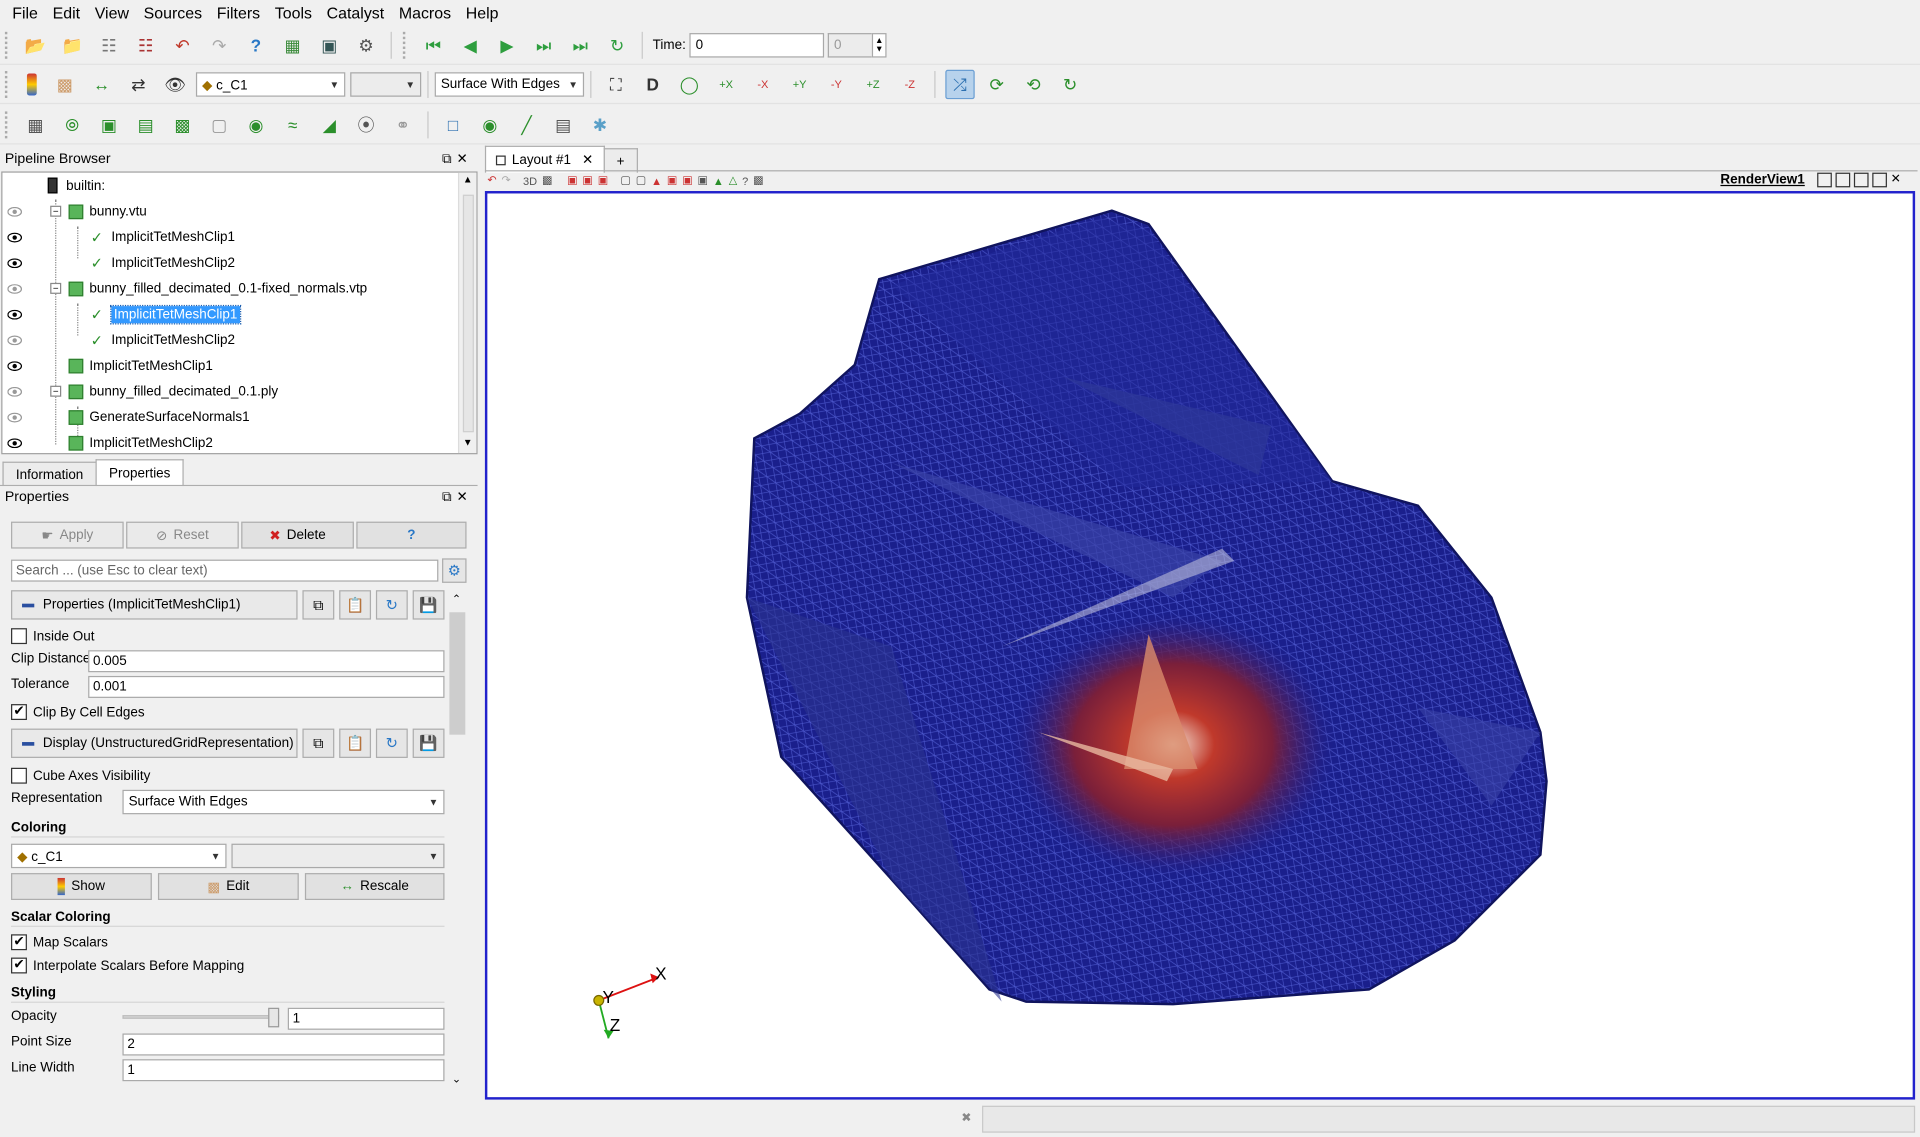 The image size is (1920, 1137). I want to click on menu-filters: Filters, so click(238, 13).